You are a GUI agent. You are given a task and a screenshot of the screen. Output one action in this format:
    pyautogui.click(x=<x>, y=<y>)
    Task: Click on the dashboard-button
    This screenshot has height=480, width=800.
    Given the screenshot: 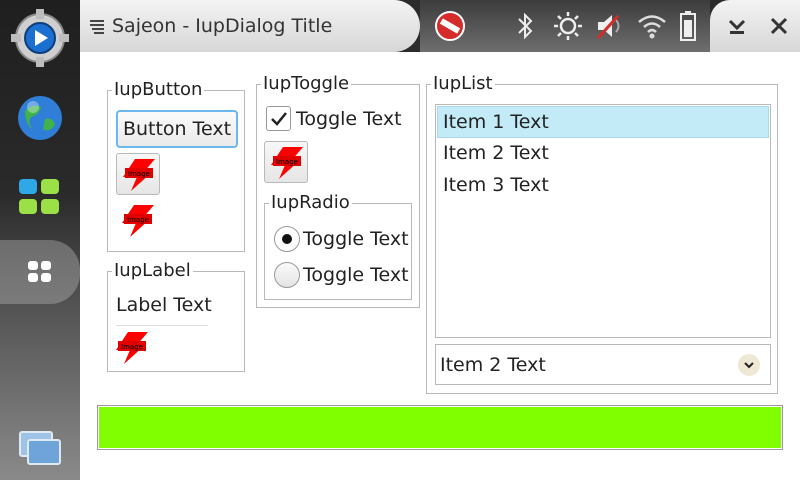 What is the action you would take?
    pyautogui.click(x=40, y=272)
    